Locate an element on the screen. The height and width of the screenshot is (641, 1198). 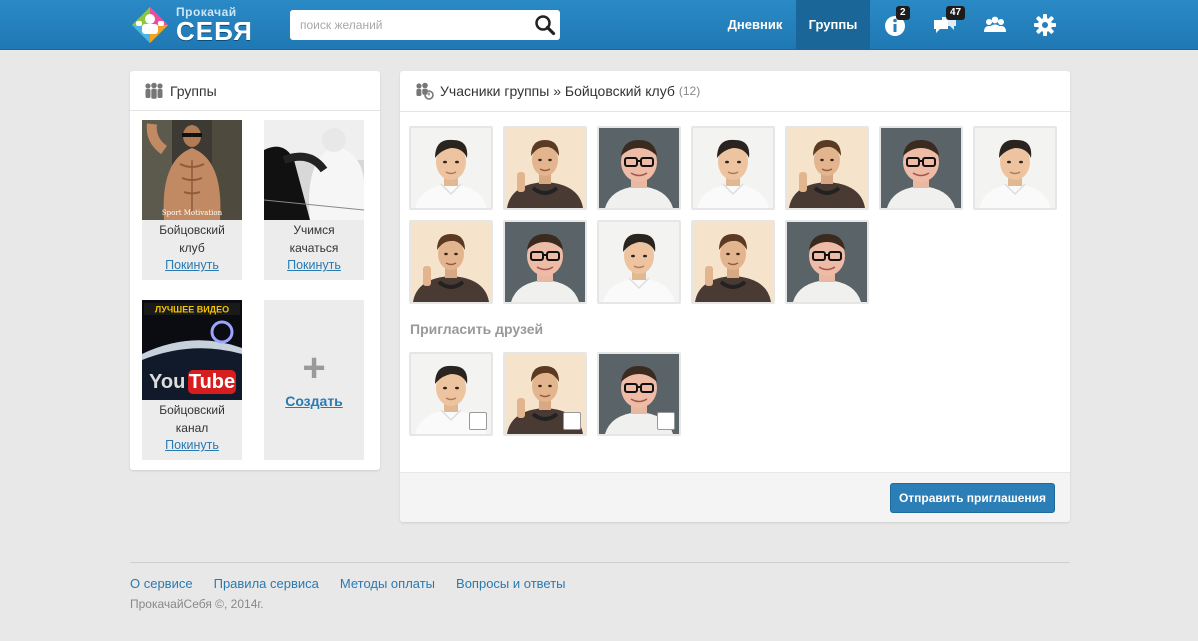
notifications-button: 2 is located at coordinates (896, 22).